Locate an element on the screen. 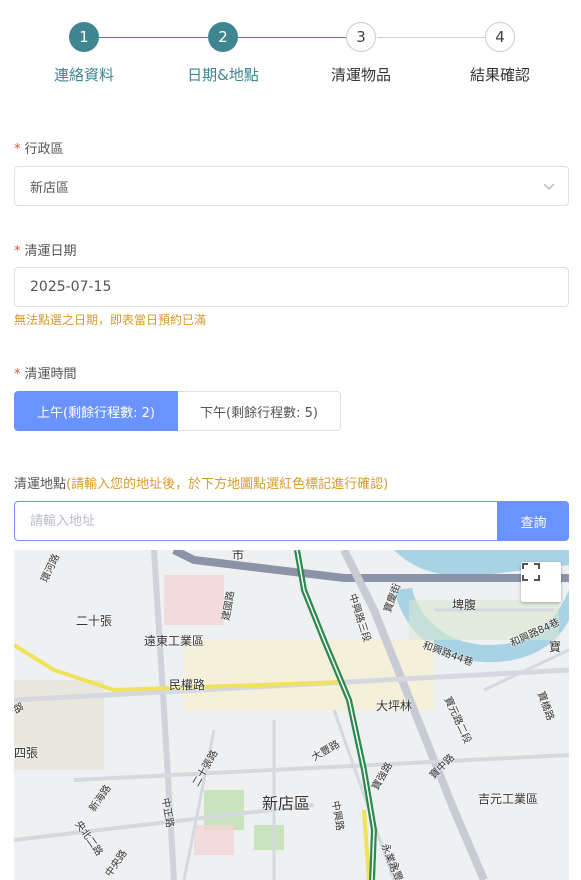 Image resolution: width=581 pixels, height=880 pixels. map-label-yuandong: 遠東工業區 is located at coordinates (174, 641).